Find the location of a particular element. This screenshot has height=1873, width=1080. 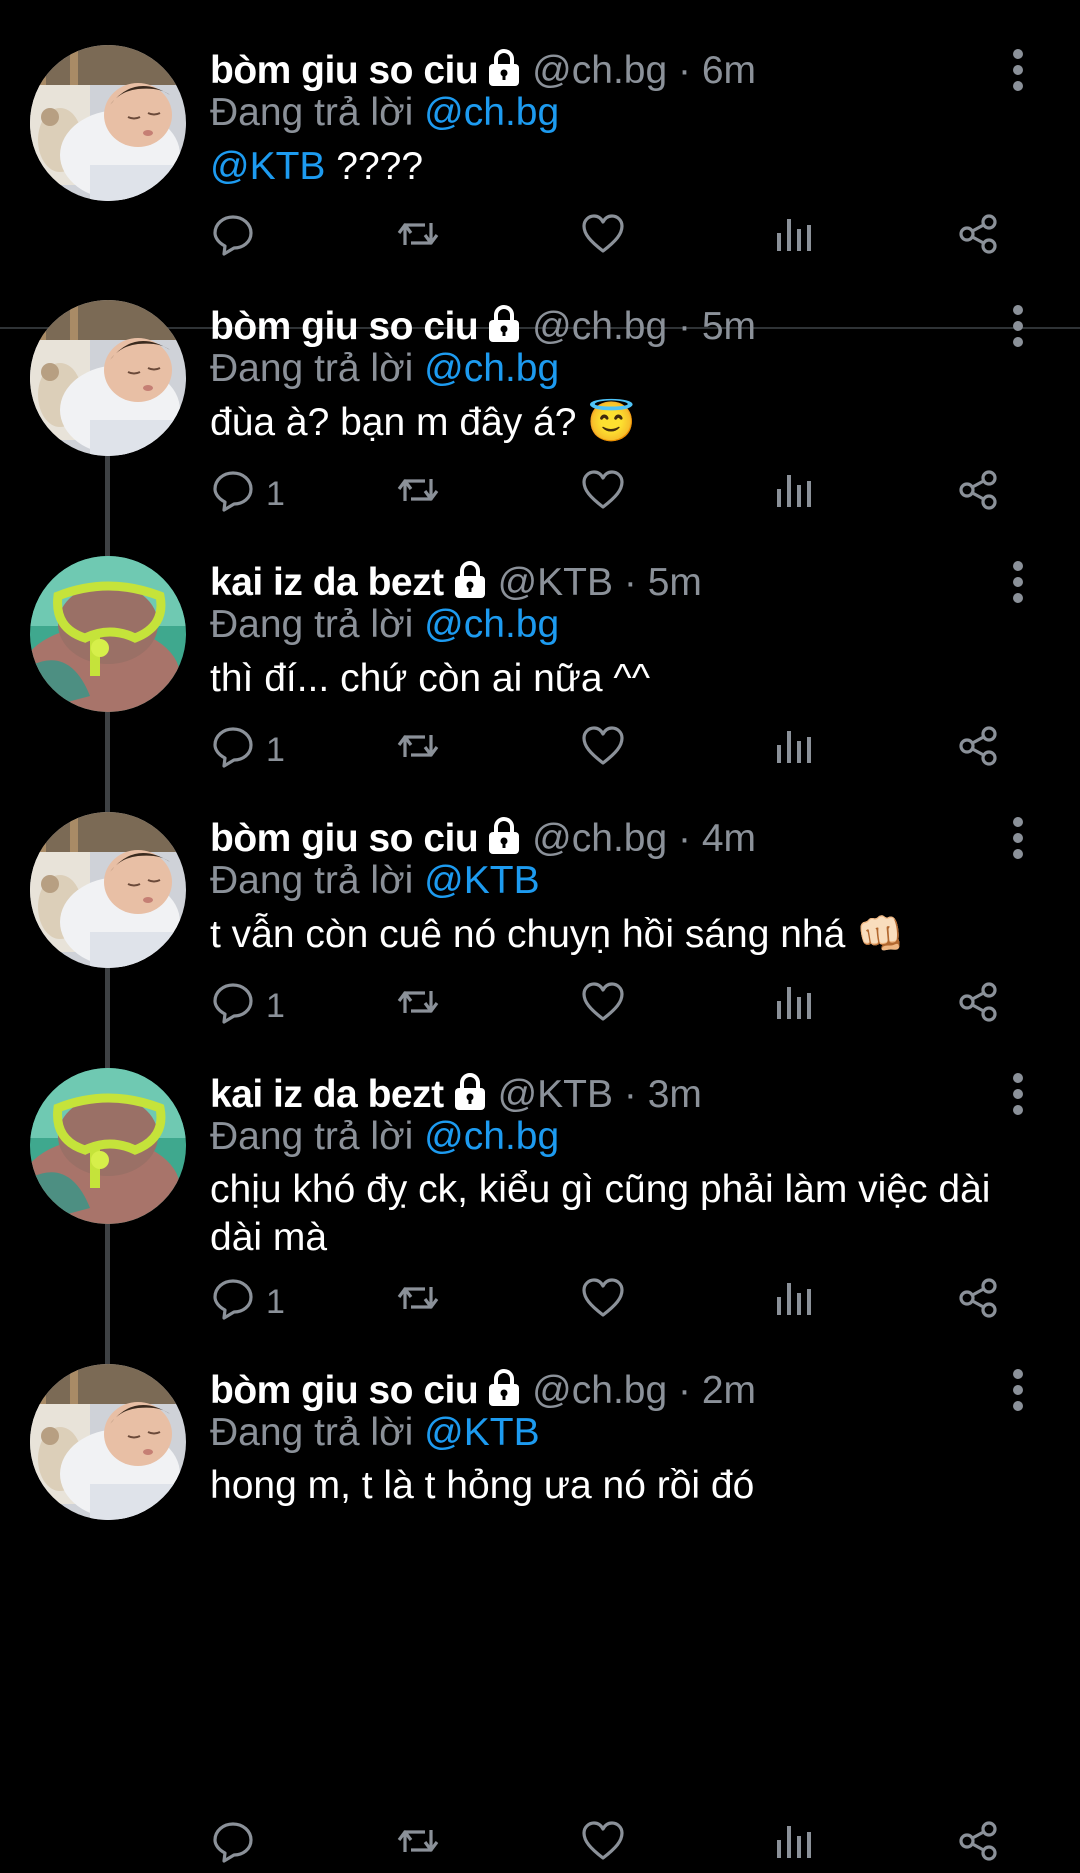

tweet-text: @KTB ???? is located at coordinates (610, 167).